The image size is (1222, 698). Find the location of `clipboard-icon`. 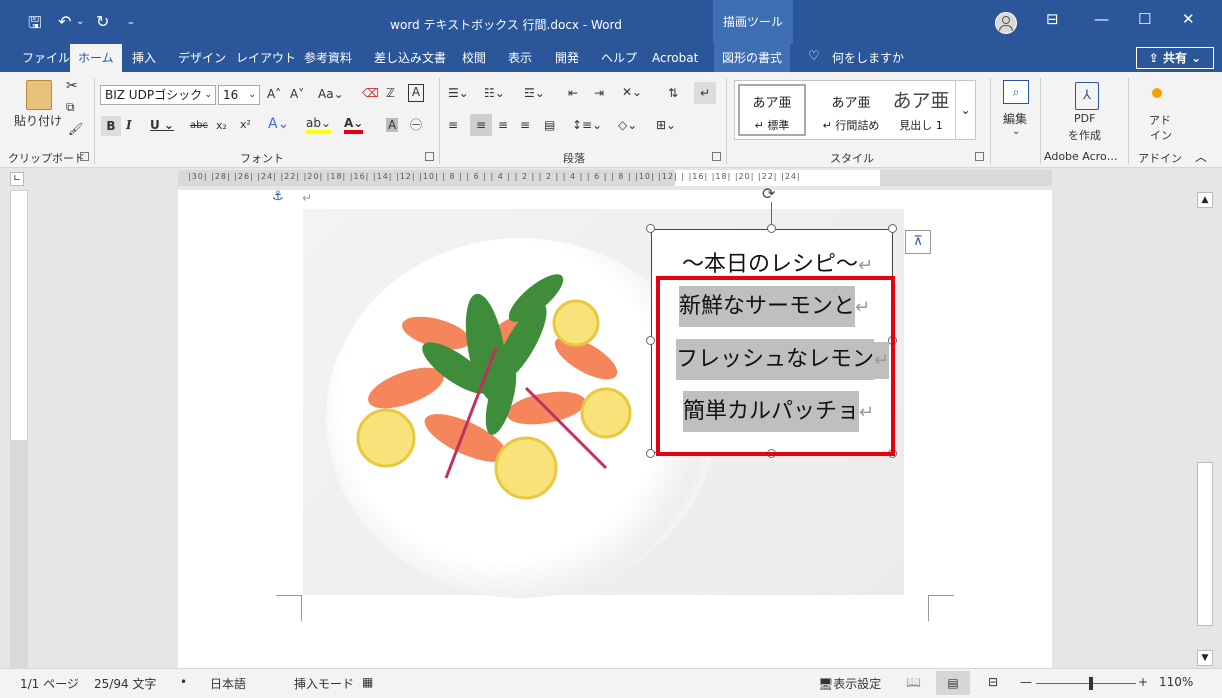

clipboard-icon is located at coordinates (39, 95).